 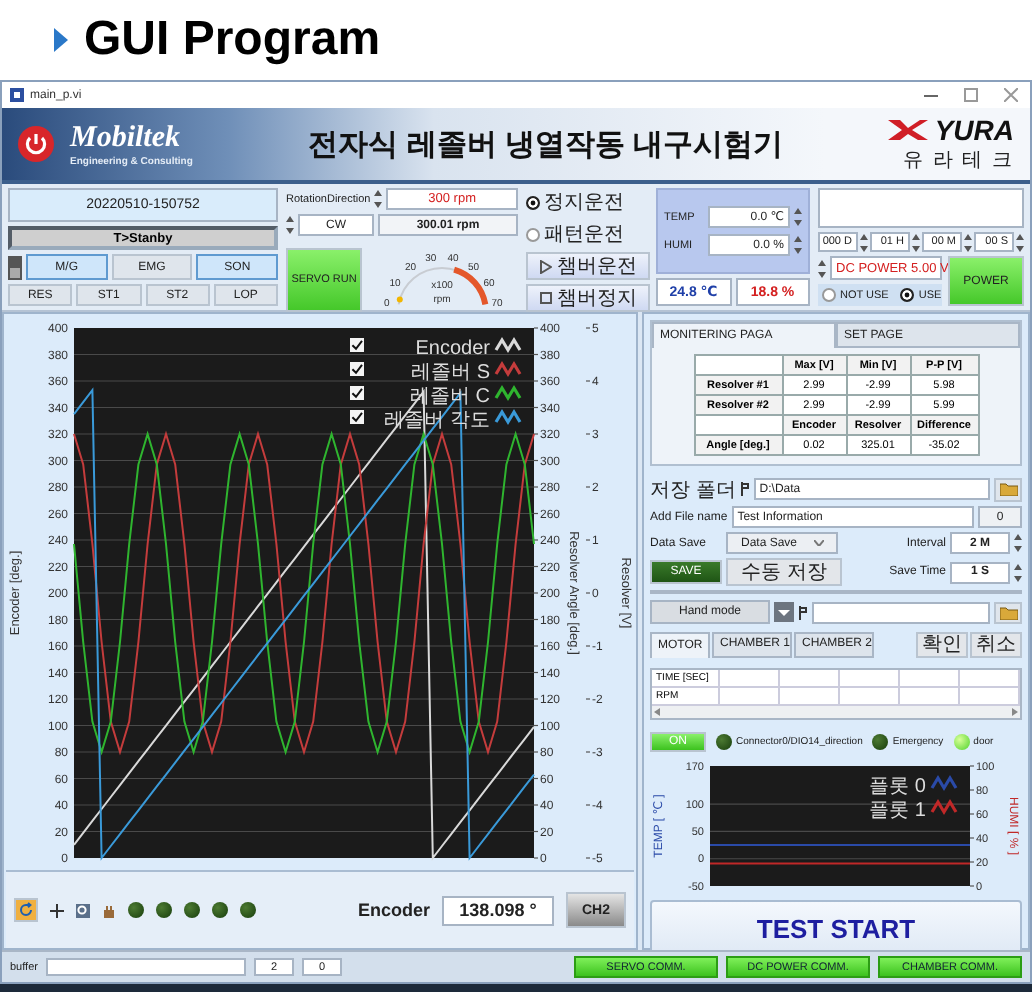 What do you see at coordinates (908, 130) in the screenshot?
I see `partner-logo-icon` at bounding box center [908, 130].